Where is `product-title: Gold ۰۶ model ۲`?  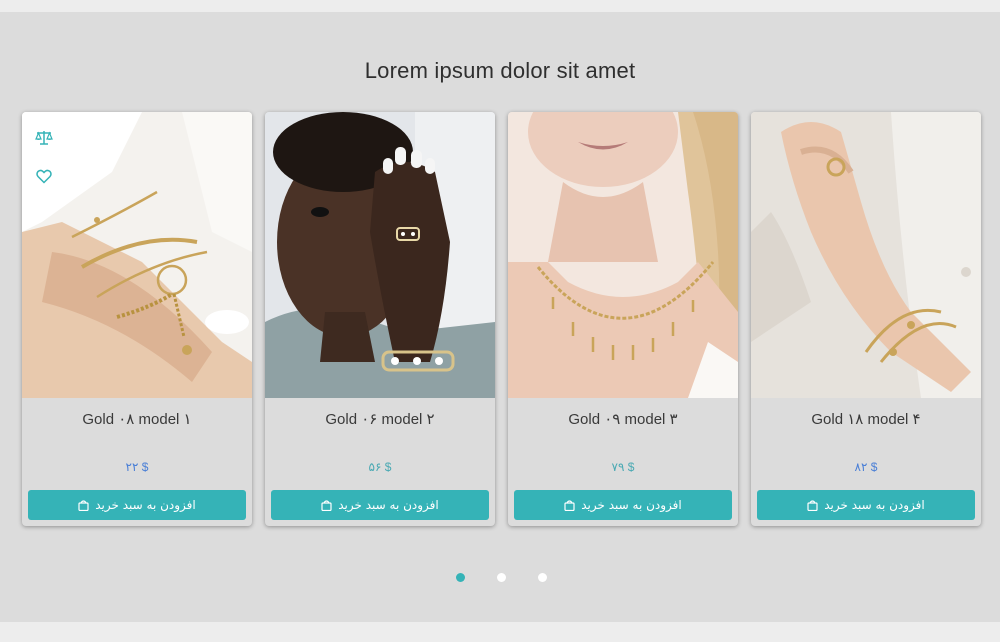
product-title: Gold ۰۶ model ۲ is located at coordinates (380, 419).